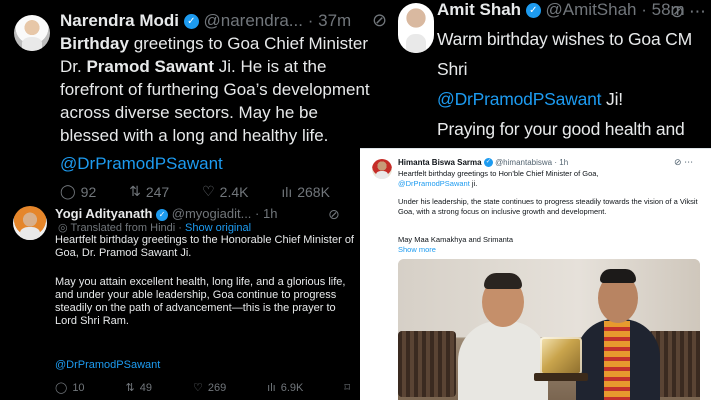 This screenshot has height=400, width=711. Describe the element at coordinates (234, 191) in the screenshot. I see `like-count: 2.4K` at that location.